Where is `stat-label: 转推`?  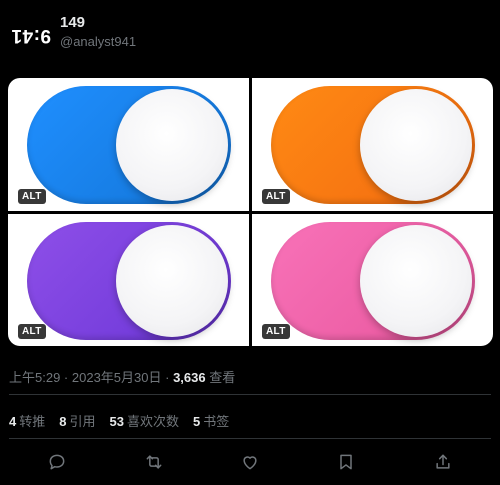 stat-label: 转推 is located at coordinates (32, 421).